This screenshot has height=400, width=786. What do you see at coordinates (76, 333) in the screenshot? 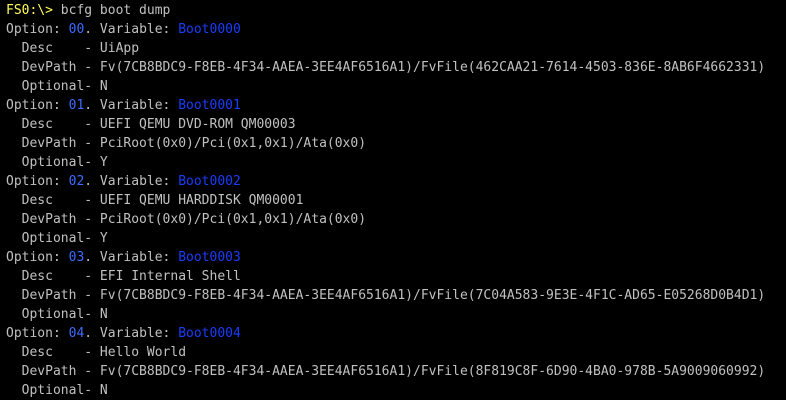
I see `option-number: 04` at bounding box center [76, 333].